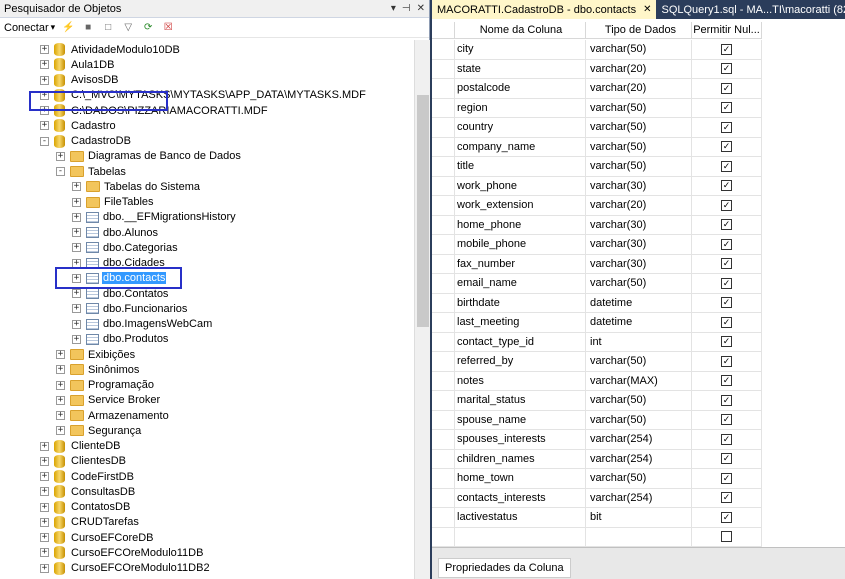 The width and height of the screenshot is (845, 579). Describe the element at coordinates (78, 125) in the screenshot. I see `tree-node: + Cadastro` at that location.